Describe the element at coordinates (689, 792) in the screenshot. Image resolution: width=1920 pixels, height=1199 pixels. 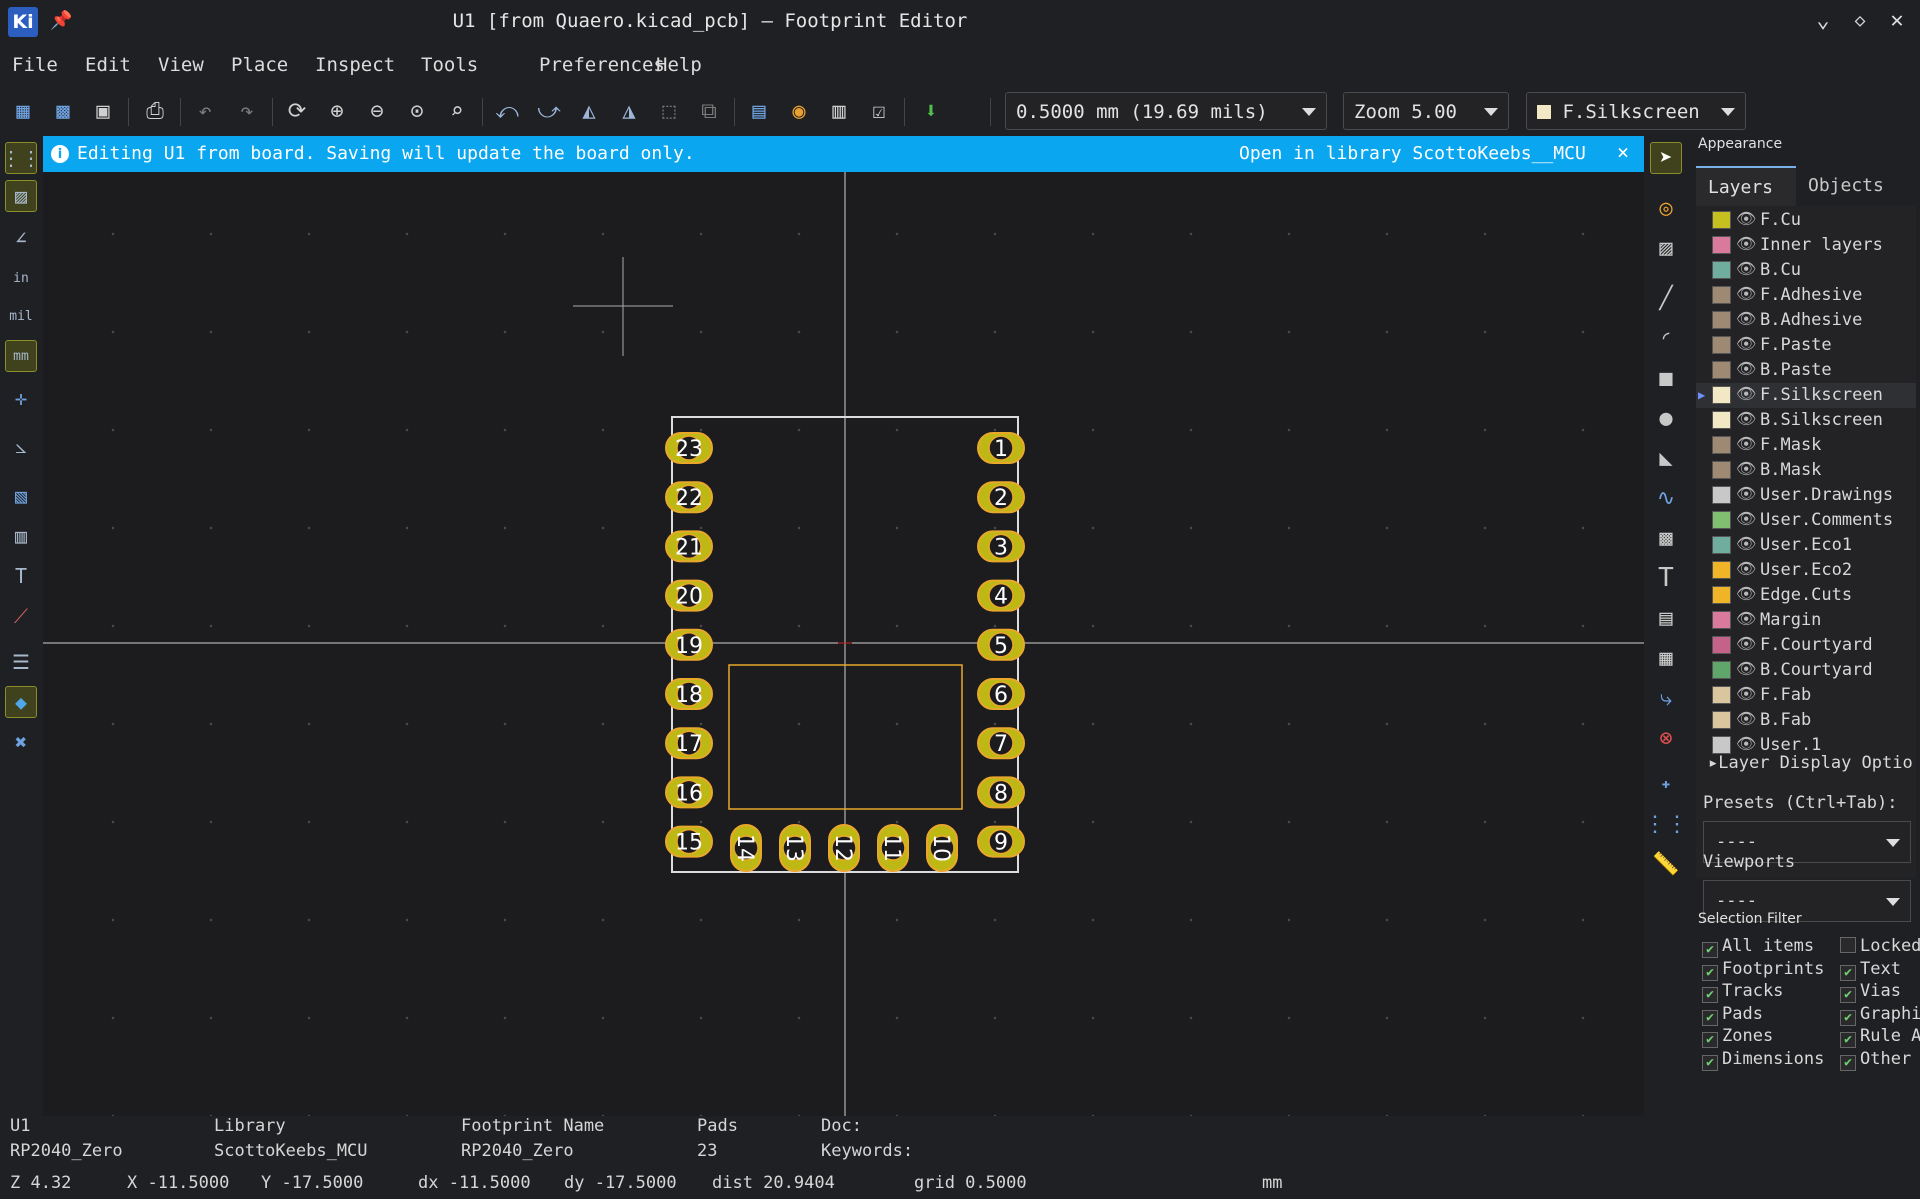
I see `pad-16: 16` at that location.